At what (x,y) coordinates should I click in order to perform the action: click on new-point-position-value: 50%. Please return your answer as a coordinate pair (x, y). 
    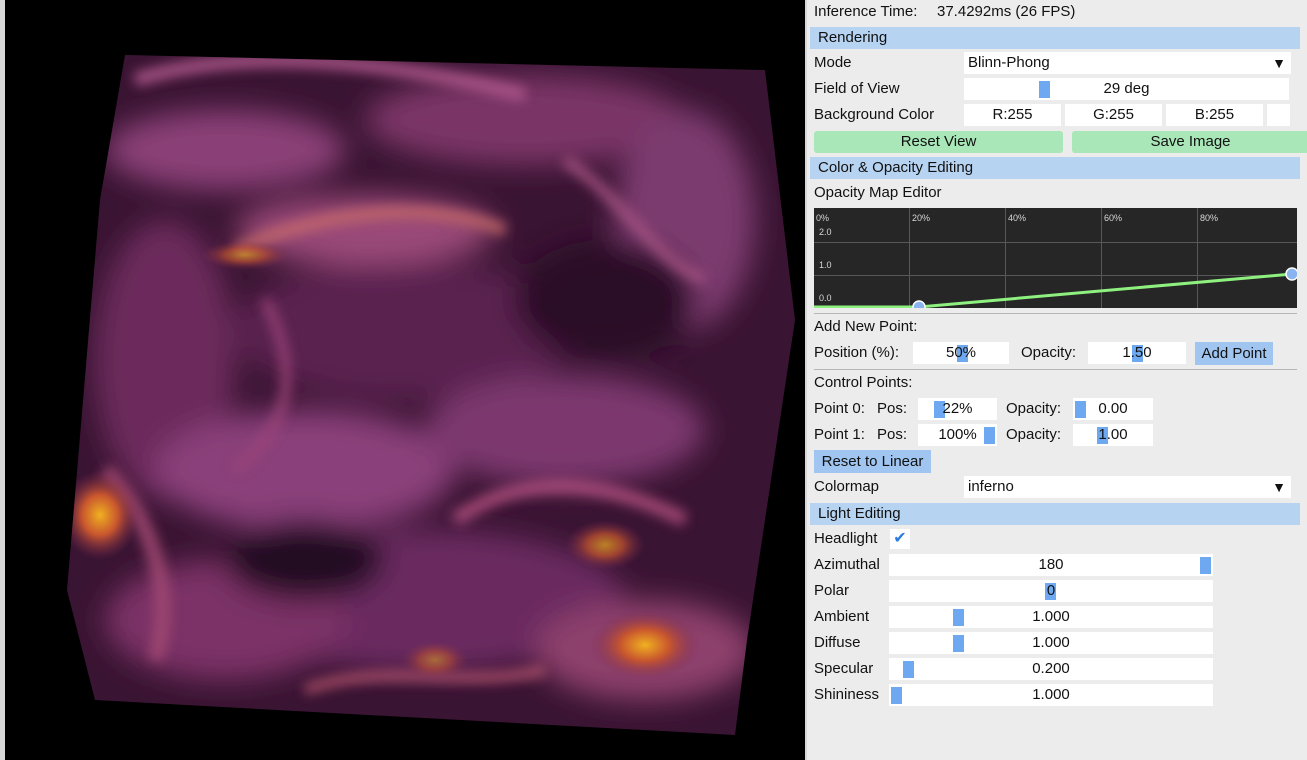
    Looking at the image, I should click on (961, 352).